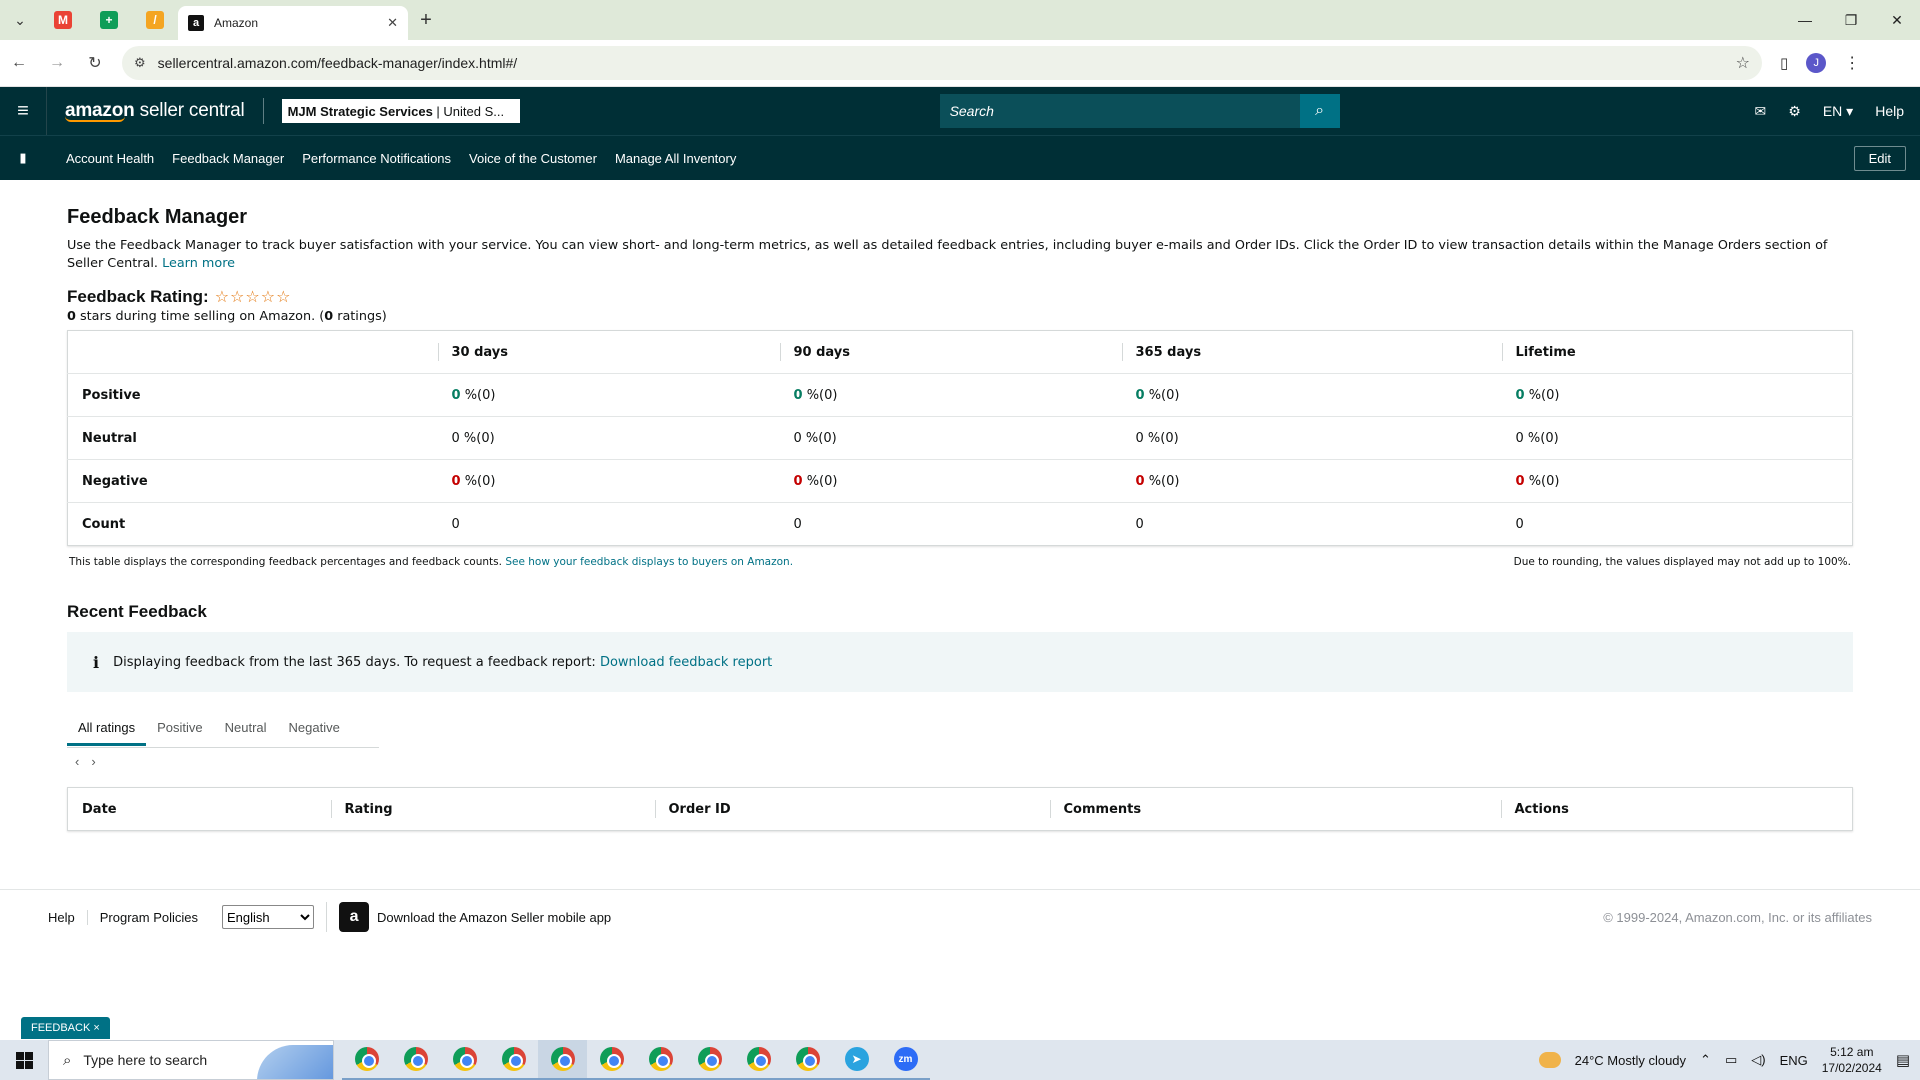 Image resolution: width=1920 pixels, height=1080 pixels. What do you see at coordinates (180, 727) in the screenshot?
I see `tab-positive: Positive` at bounding box center [180, 727].